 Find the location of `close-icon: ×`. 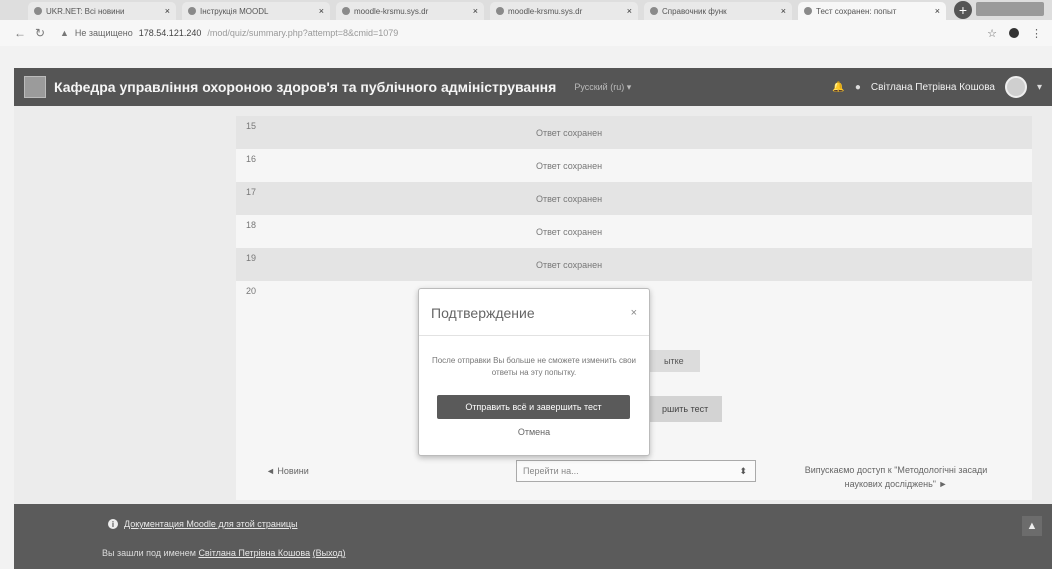

close-icon: × is located at coordinates (634, 313).